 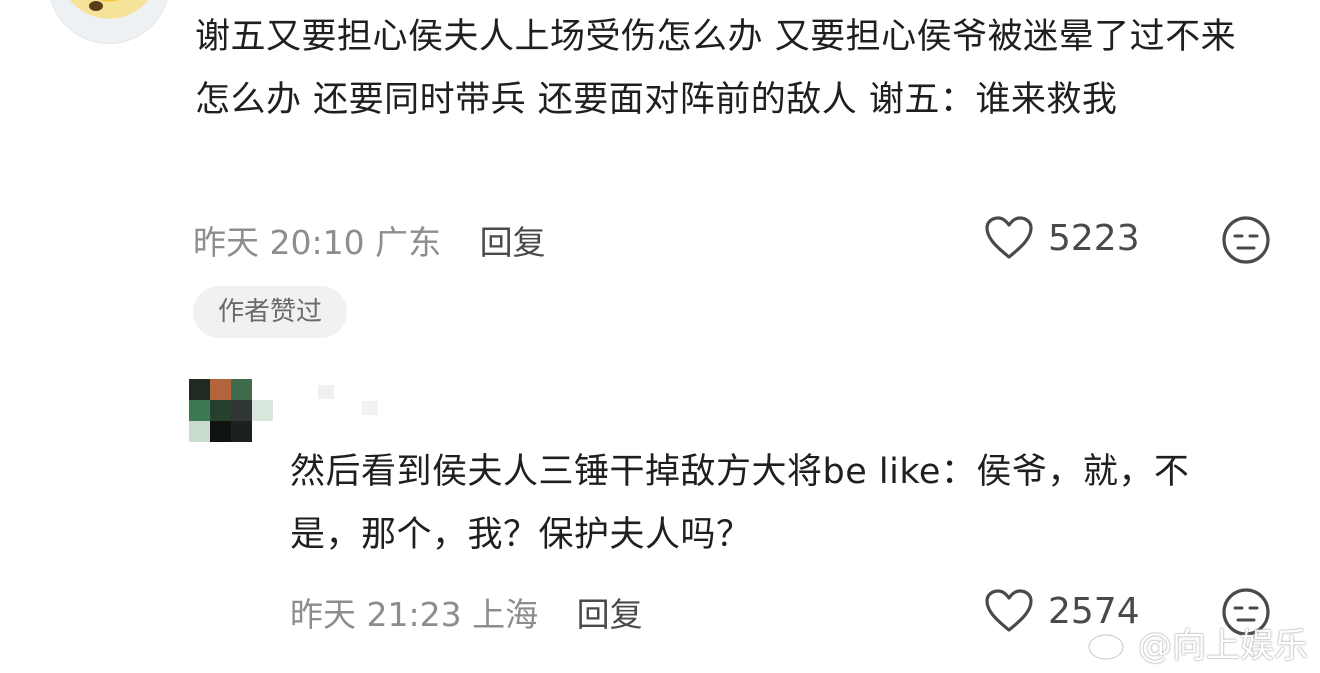 What do you see at coordinates (513, 242) in the screenshot?
I see `comment-1-reply-button: 回复` at bounding box center [513, 242].